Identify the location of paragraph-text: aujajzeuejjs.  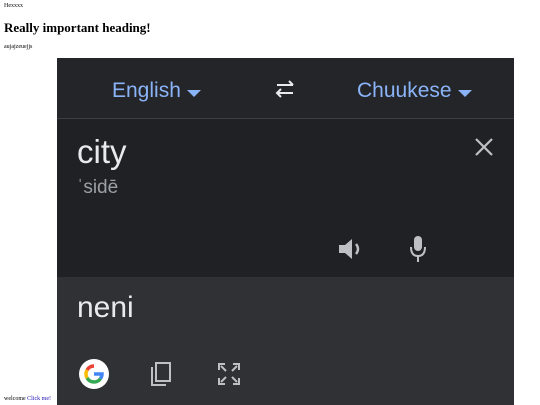
(18, 47).